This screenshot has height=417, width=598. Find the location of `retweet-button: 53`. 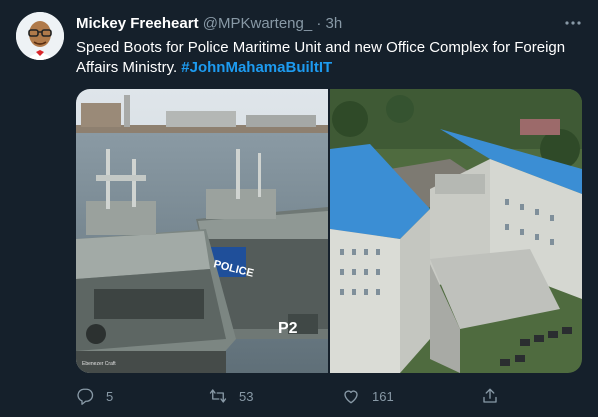

retweet-button: 53 is located at coordinates (231, 396).